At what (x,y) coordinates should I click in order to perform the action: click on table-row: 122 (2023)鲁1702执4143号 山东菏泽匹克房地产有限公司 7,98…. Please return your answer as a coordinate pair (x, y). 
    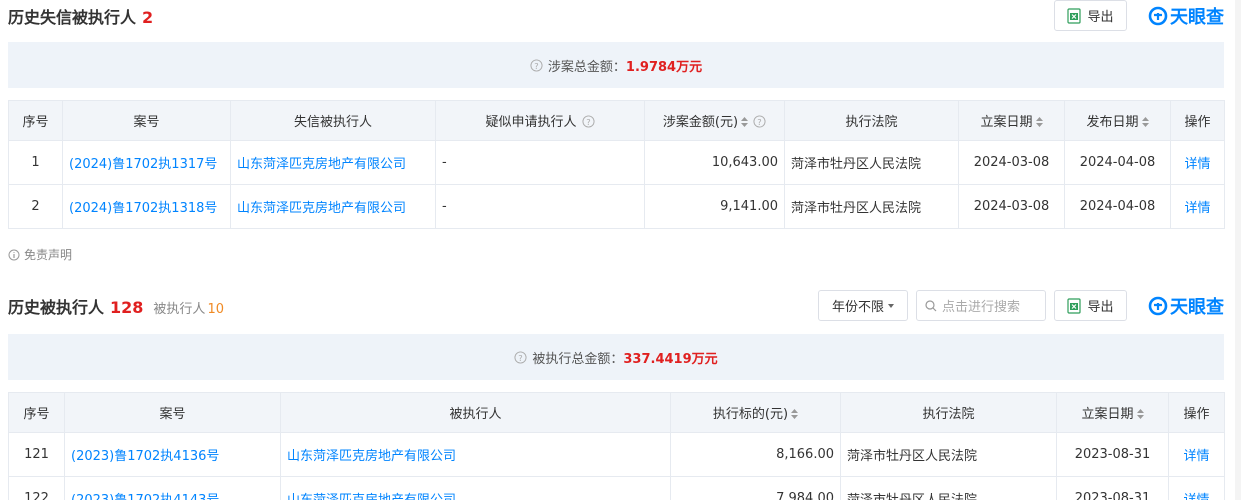
    Looking at the image, I should click on (616, 488).